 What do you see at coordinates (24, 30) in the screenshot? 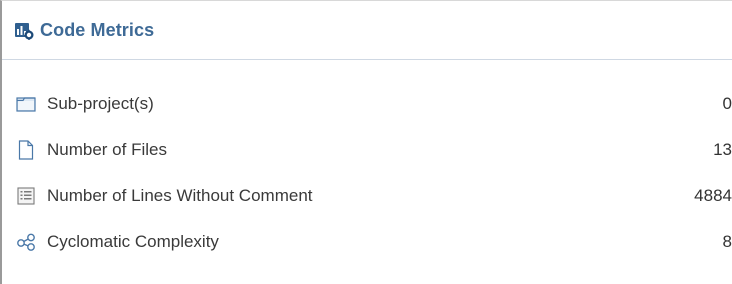
I see `code-metrics-icon` at bounding box center [24, 30].